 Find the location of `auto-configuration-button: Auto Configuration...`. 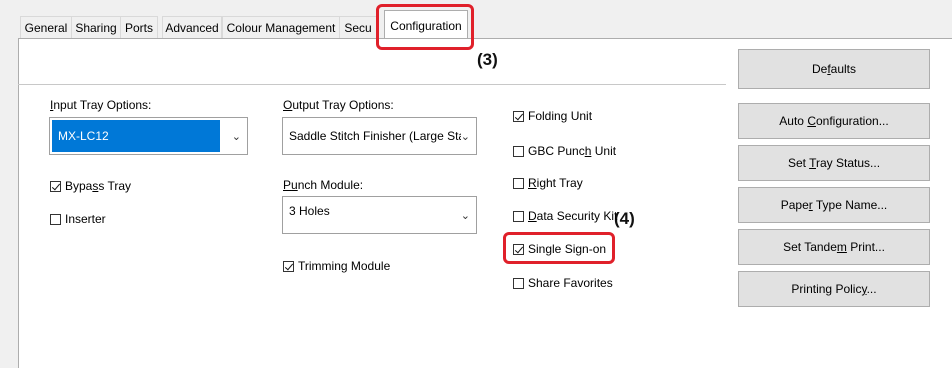

auto-configuration-button: Auto Configuration... is located at coordinates (834, 121).